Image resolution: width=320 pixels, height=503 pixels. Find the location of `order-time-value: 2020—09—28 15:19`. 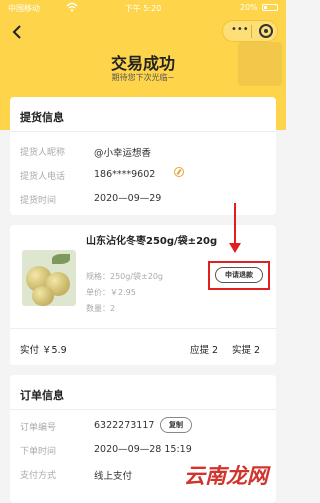

order-time-value: 2020—09—28 15:19 is located at coordinates (143, 449).